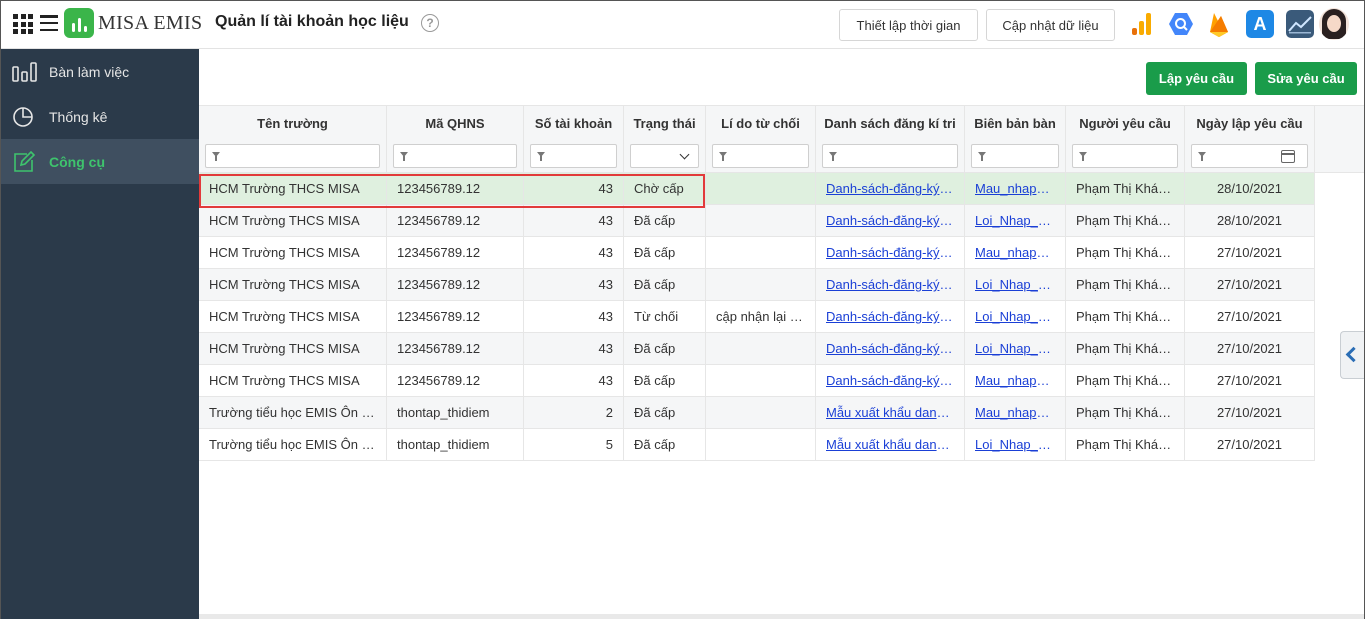 Image resolution: width=1365 pixels, height=619 pixels. What do you see at coordinates (1219, 24) in the screenshot?
I see `firebase-icon` at bounding box center [1219, 24].